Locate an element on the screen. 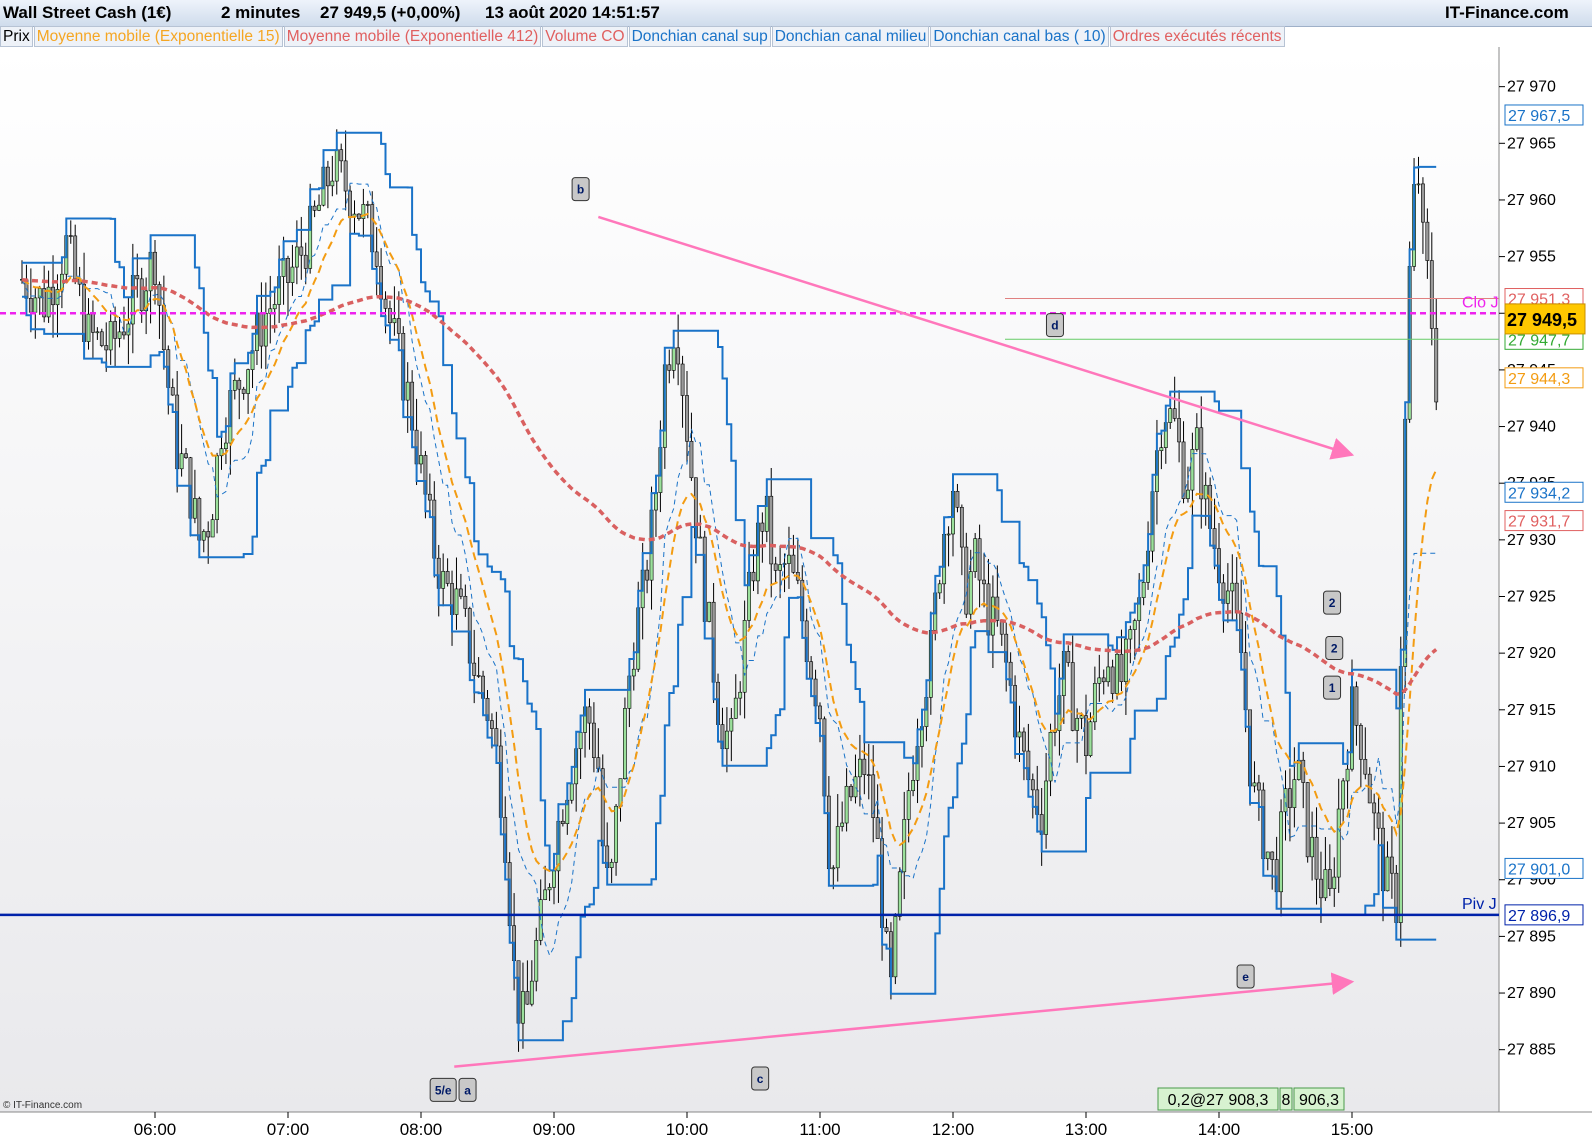  y-tick-label: 27 905 is located at coordinates (1531, 823).